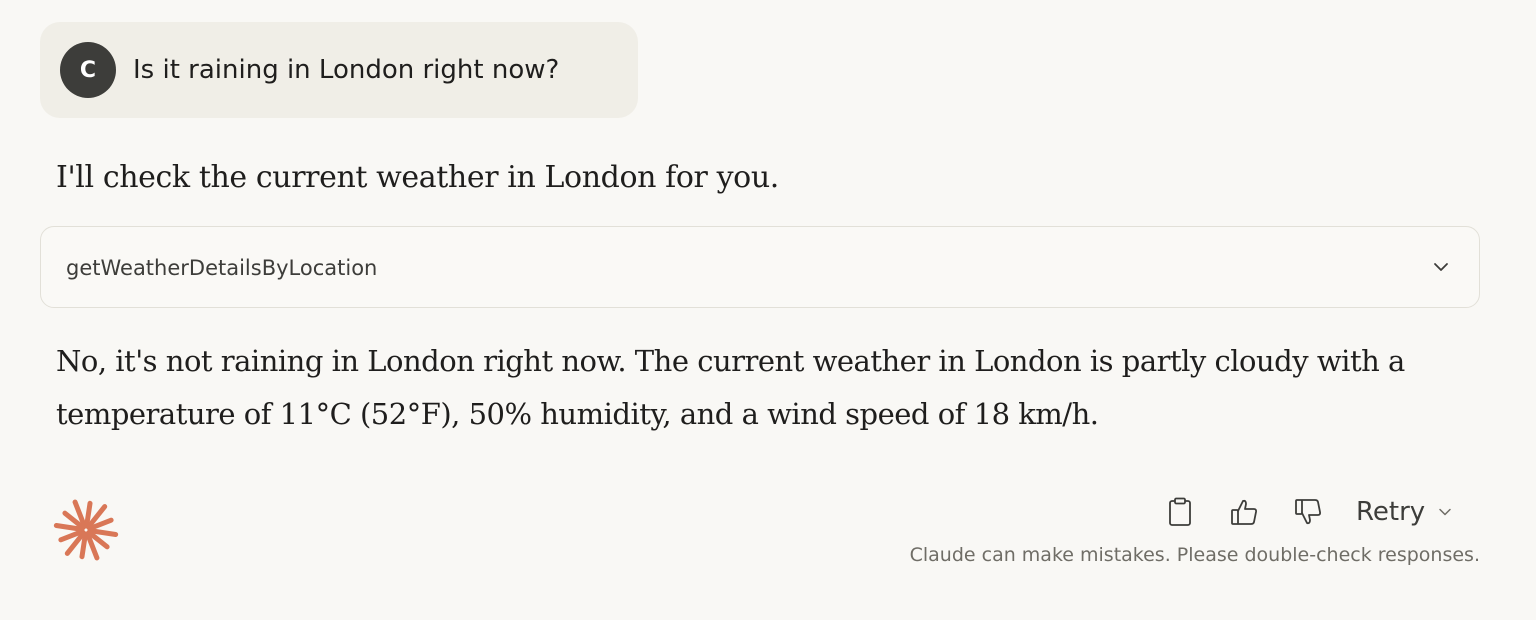 Image resolution: width=1536 pixels, height=620 pixels. I want to click on clipboard-icon, so click(1180, 511).